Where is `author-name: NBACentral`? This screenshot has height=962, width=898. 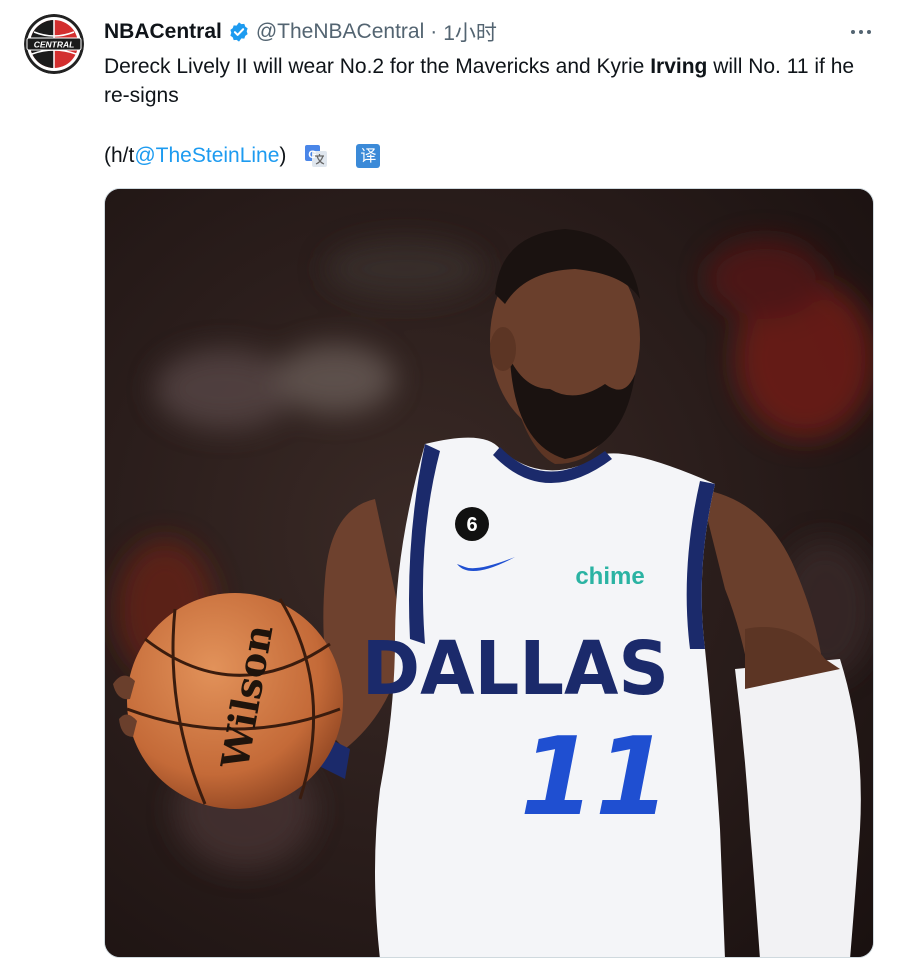
author-name: NBACentral is located at coordinates (163, 32).